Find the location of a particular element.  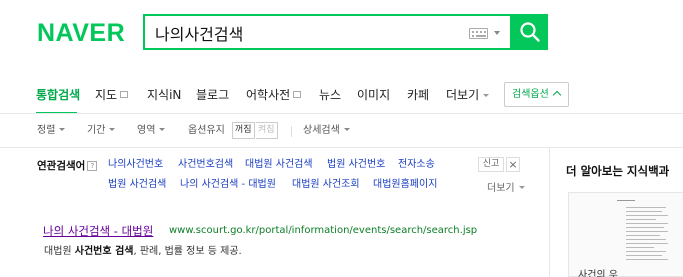

tab-dictionary: 어학사전 is located at coordinates (274, 95).